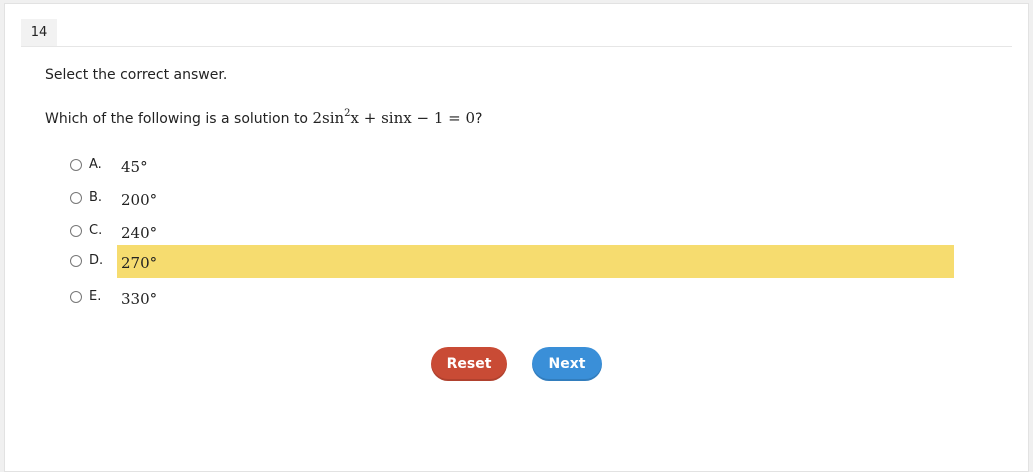  I want to click on choice-letter: B., so click(96, 197).